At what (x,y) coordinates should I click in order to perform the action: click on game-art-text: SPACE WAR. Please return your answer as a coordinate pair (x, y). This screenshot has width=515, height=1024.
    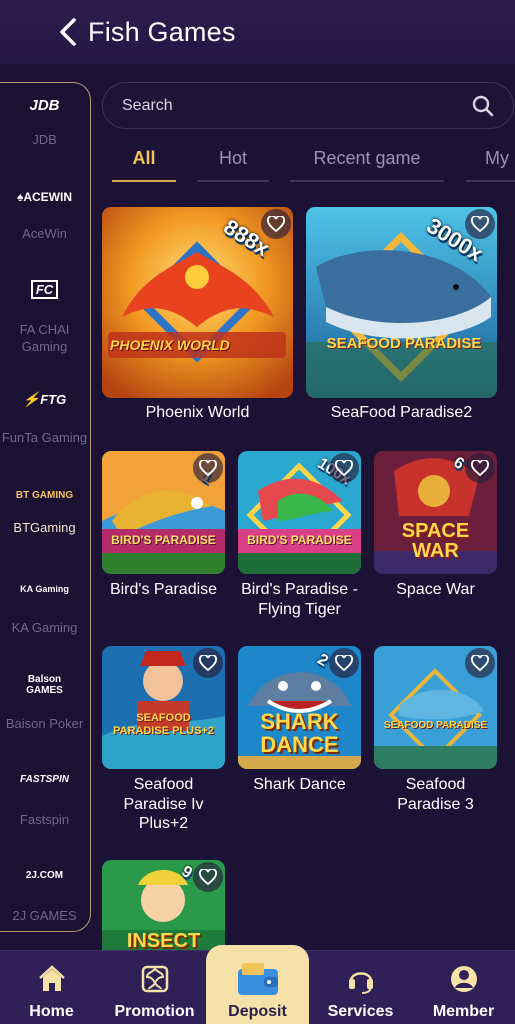
    Looking at the image, I should click on (435, 541).